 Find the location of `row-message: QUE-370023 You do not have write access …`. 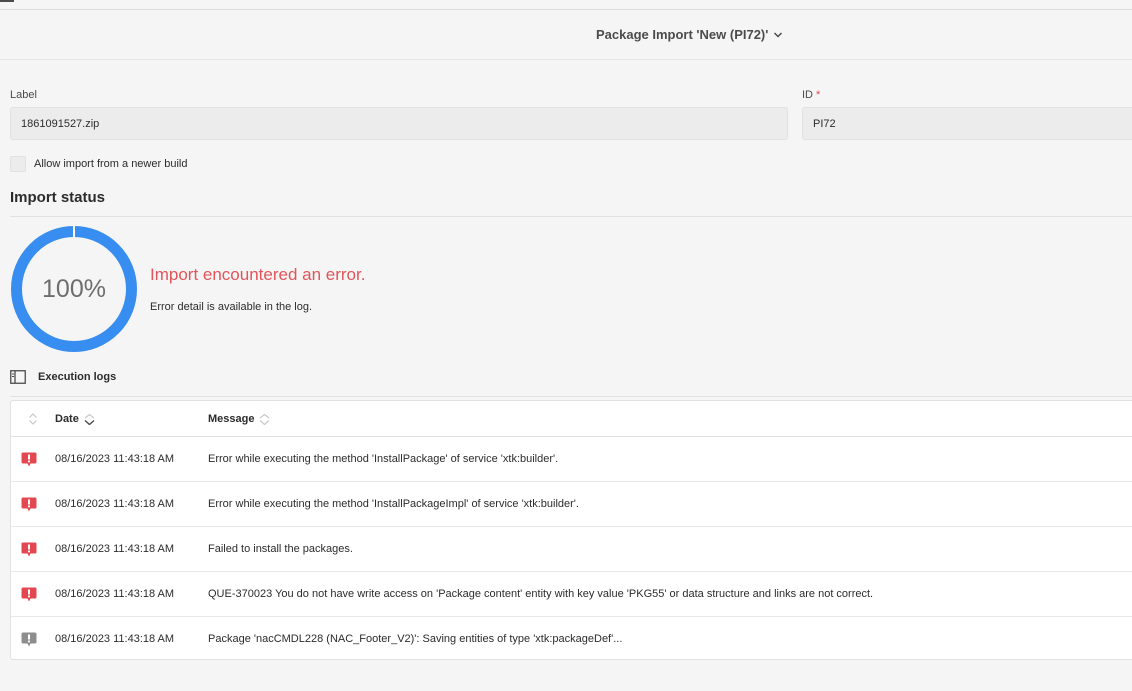

row-message: QUE-370023 You do not have write access … is located at coordinates (541, 594).